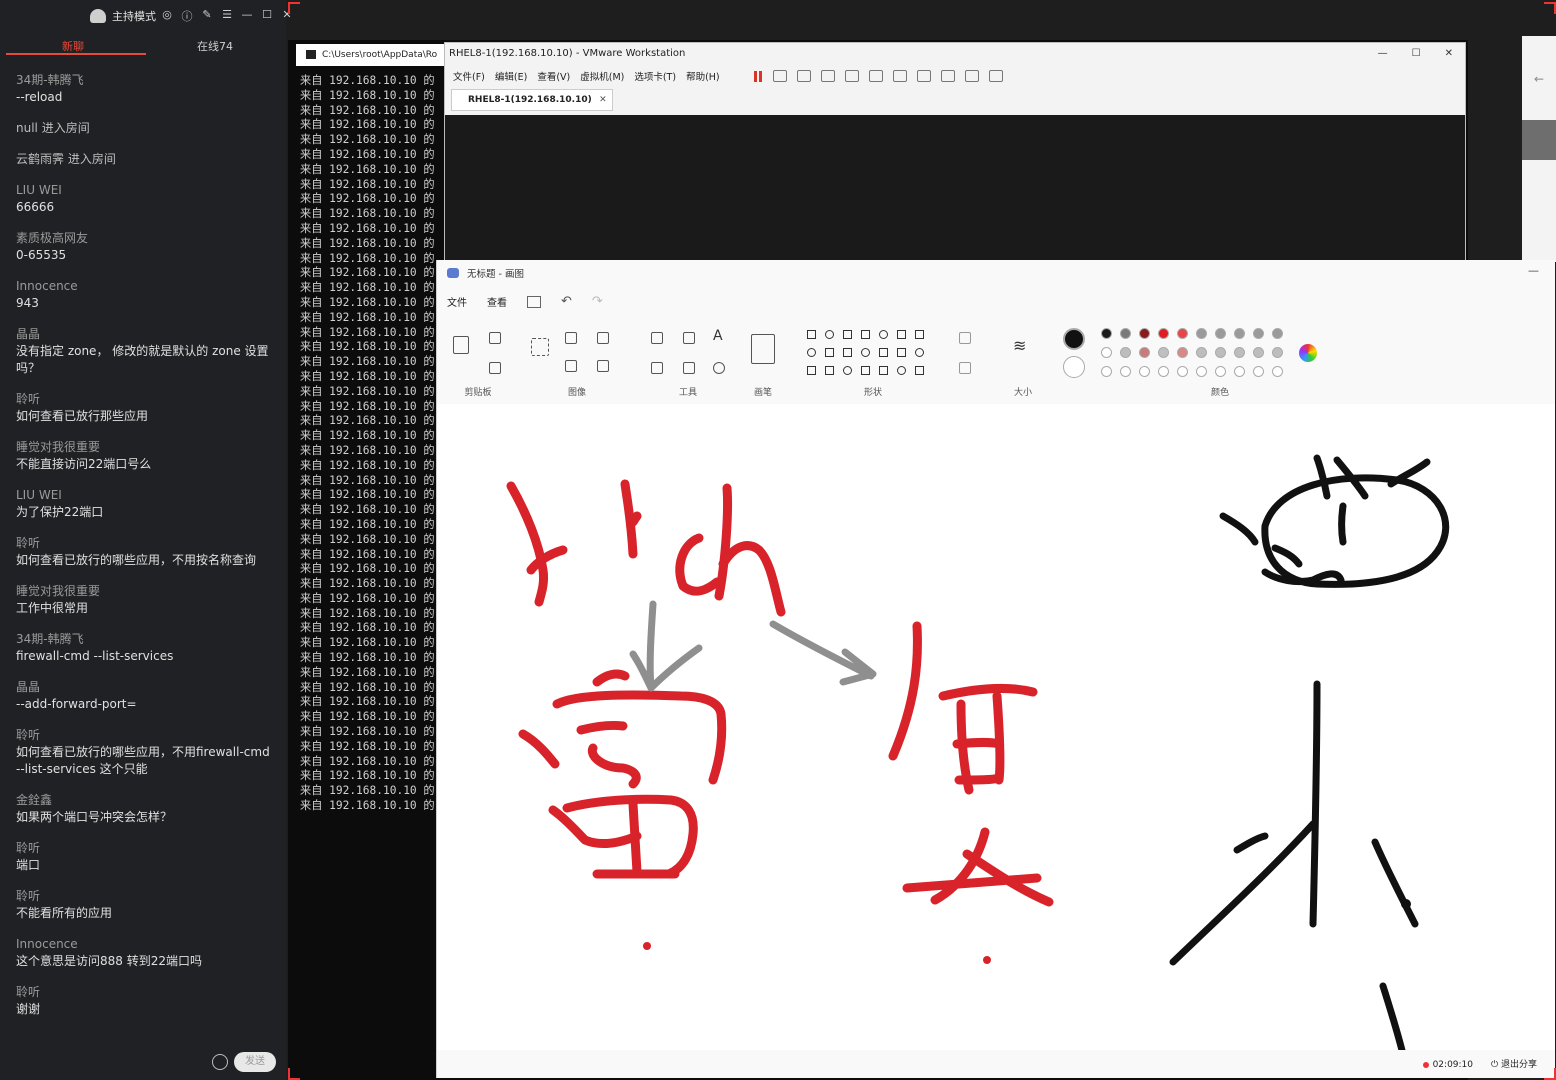 This screenshot has height=1080, width=1556. Describe the element at coordinates (495, 338) in the screenshot. I see `cut-icon` at that location.